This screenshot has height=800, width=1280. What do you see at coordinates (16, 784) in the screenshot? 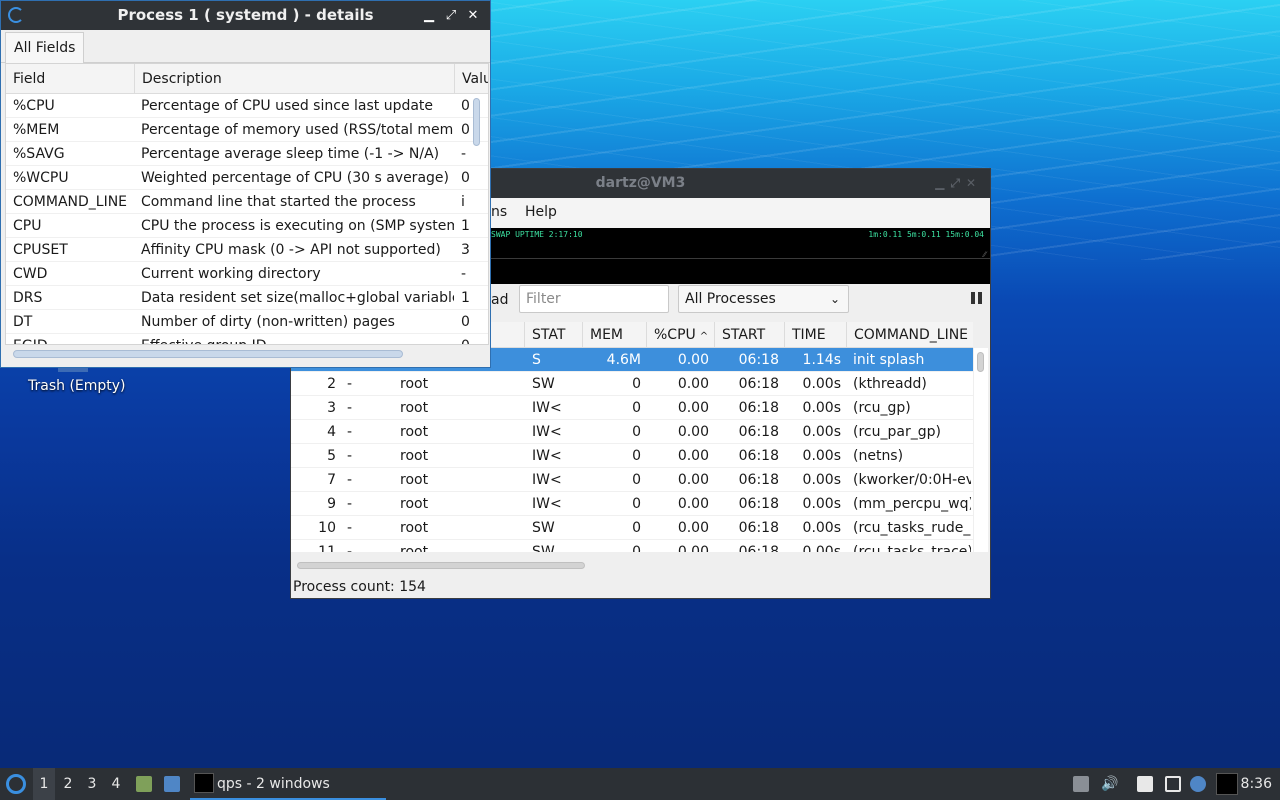
I see `start-menu-icon` at bounding box center [16, 784].